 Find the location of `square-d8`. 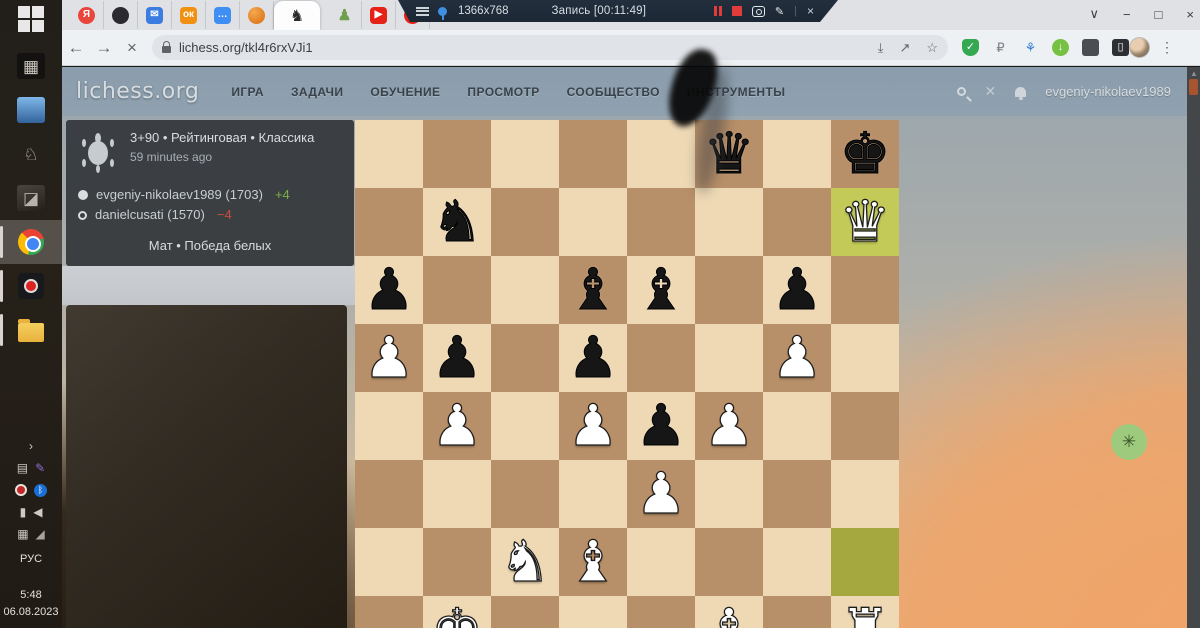

square-d8 is located at coordinates (593, 154).